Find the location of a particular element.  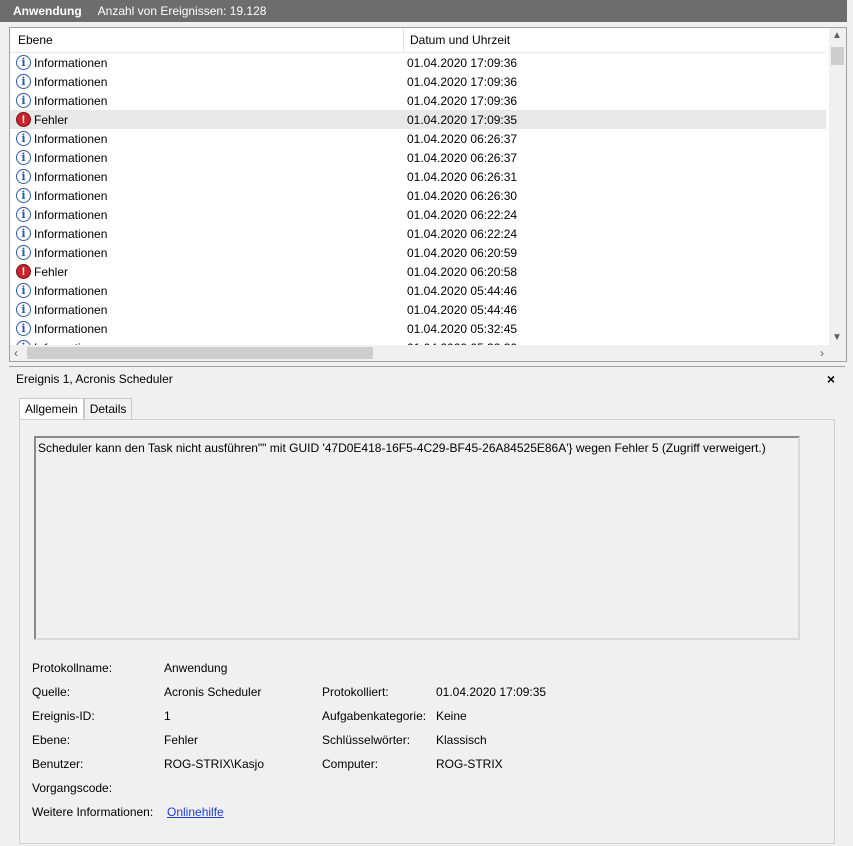

vertical-scroll-thumb is located at coordinates (837, 56).